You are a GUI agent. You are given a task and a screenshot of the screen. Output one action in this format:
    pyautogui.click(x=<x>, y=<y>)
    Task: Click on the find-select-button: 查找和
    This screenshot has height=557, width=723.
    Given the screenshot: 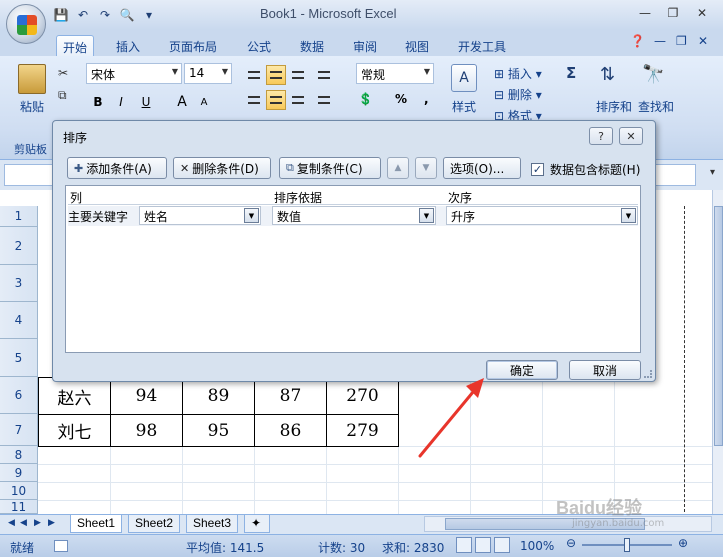 What is the action you would take?
    pyautogui.click(x=656, y=106)
    